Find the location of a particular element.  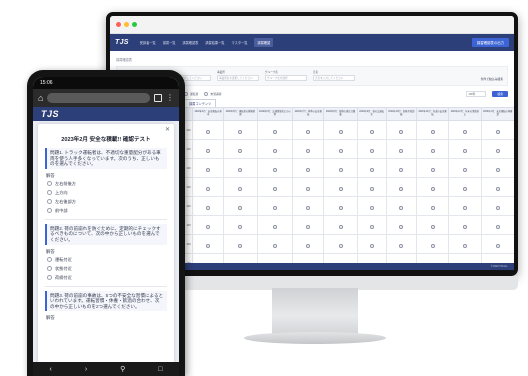

more-menu-icon: ⋮ is located at coordinates (170, 98).